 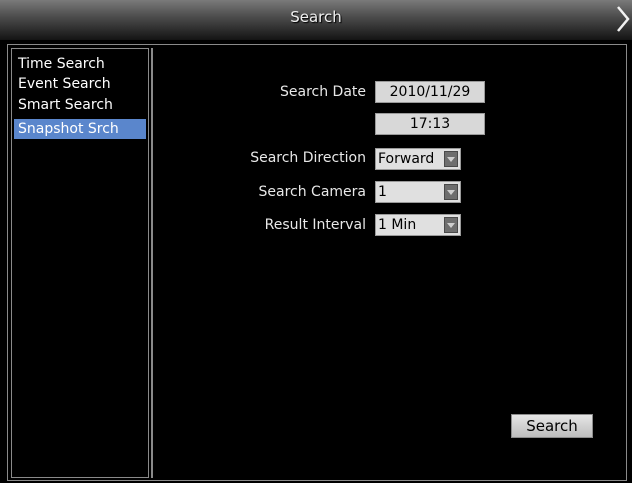 What do you see at coordinates (322, 92) in the screenshot?
I see `search-date-label: Search Date` at bounding box center [322, 92].